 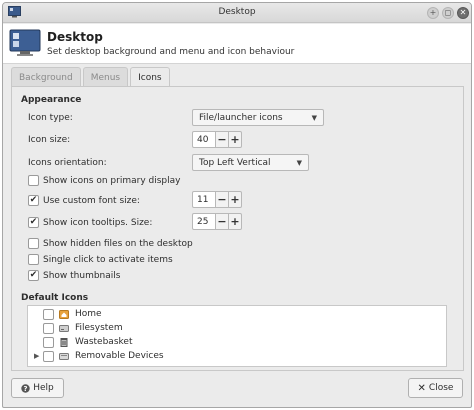 I want to click on window-title: Desktop, so click(x=237, y=12).